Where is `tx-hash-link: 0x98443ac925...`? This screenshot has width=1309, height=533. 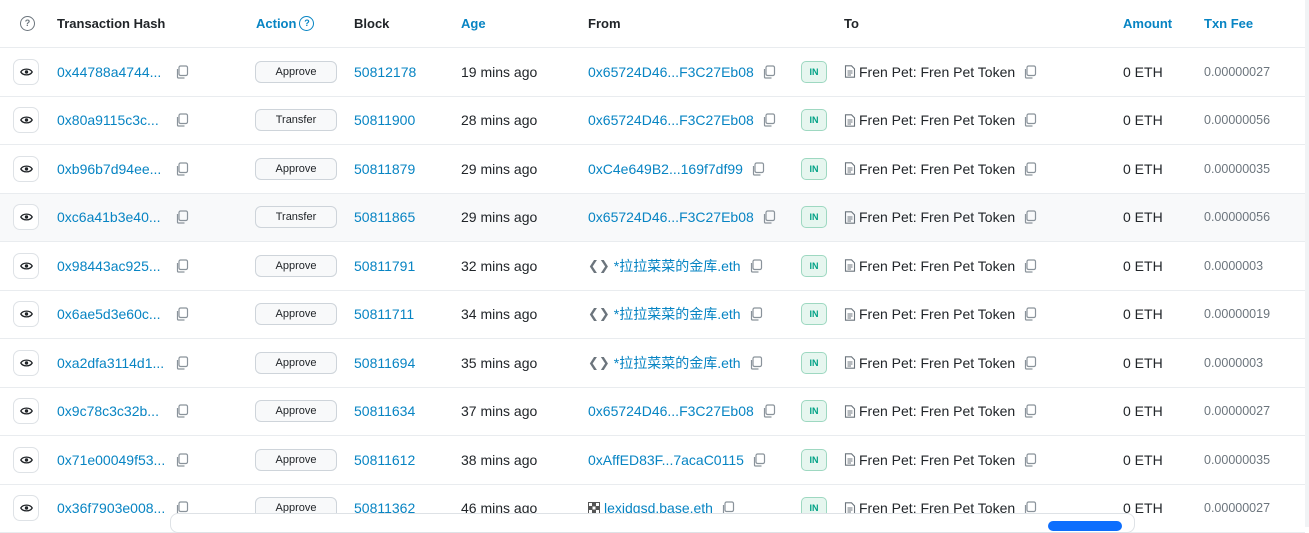 tx-hash-link: 0x98443ac925... is located at coordinates (109, 266).